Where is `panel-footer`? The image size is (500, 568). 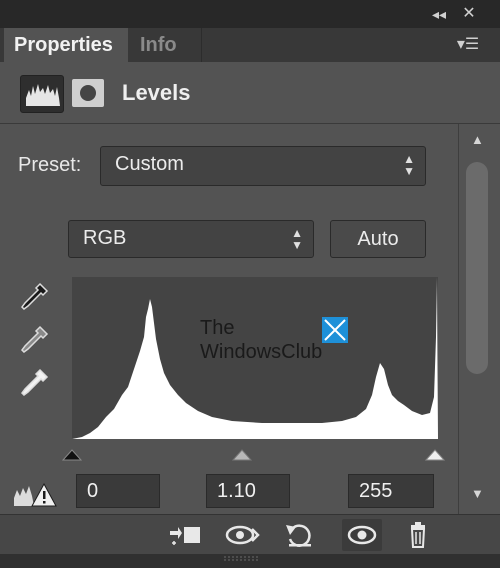
panel-footer is located at coordinates (250, 561).